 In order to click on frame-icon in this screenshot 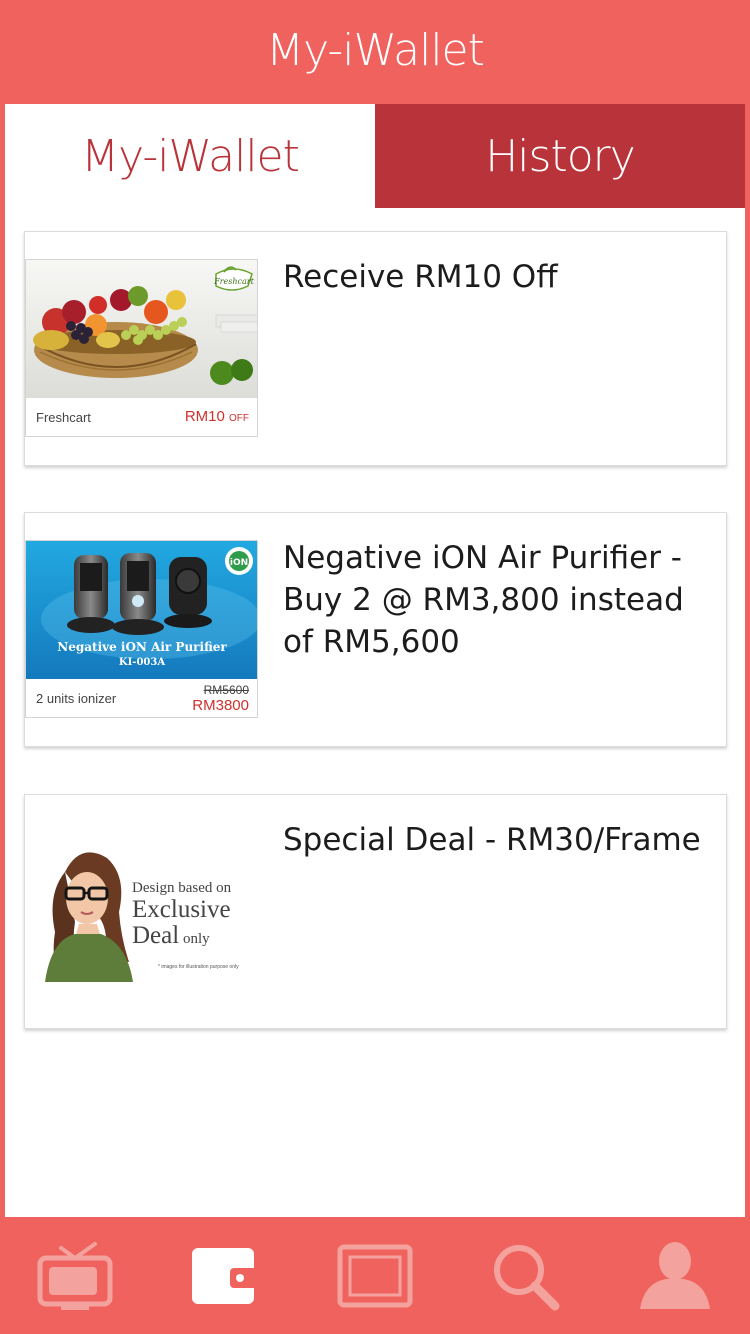, I will do `click(375, 1275)`.